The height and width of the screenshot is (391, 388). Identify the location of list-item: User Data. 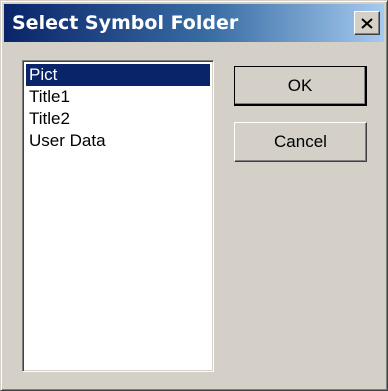
(118, 141).